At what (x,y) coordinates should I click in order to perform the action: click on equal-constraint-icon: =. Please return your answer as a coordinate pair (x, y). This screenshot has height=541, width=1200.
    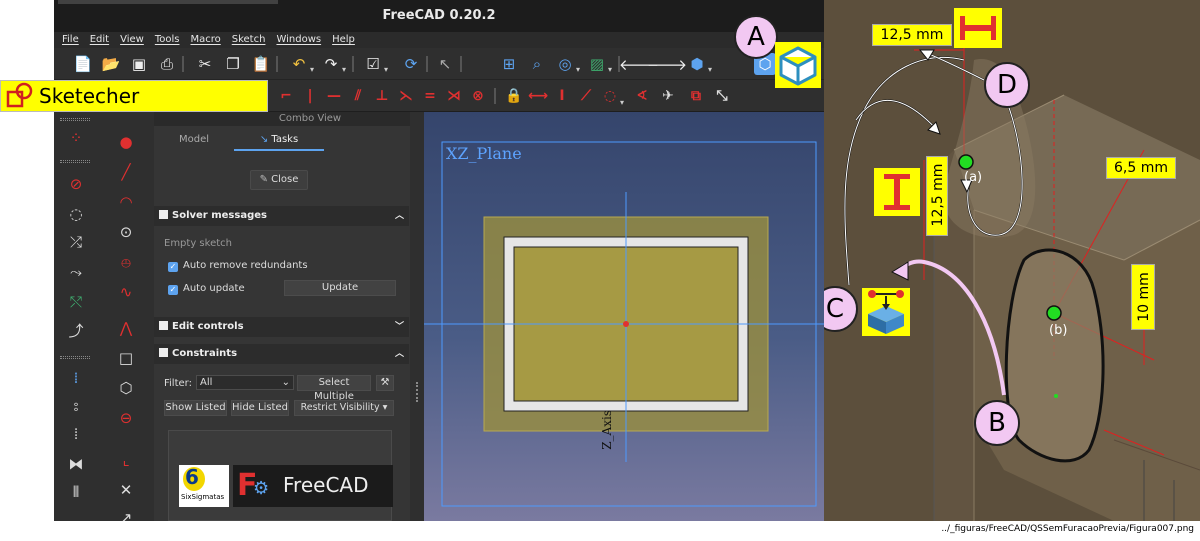
    Looking at the image, I should click on (430, 96).